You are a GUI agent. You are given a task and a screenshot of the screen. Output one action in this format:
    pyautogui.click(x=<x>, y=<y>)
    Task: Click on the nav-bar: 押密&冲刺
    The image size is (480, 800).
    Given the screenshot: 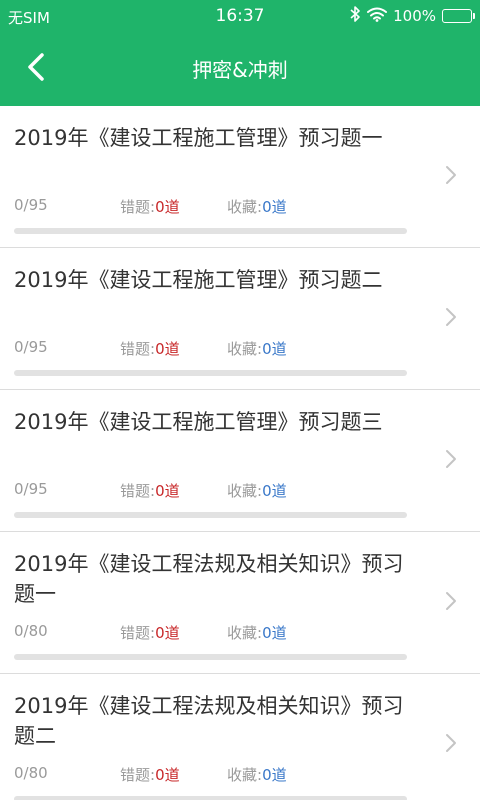 What is the action you would take?
    pyautogui.click(x=240, y=69)
    